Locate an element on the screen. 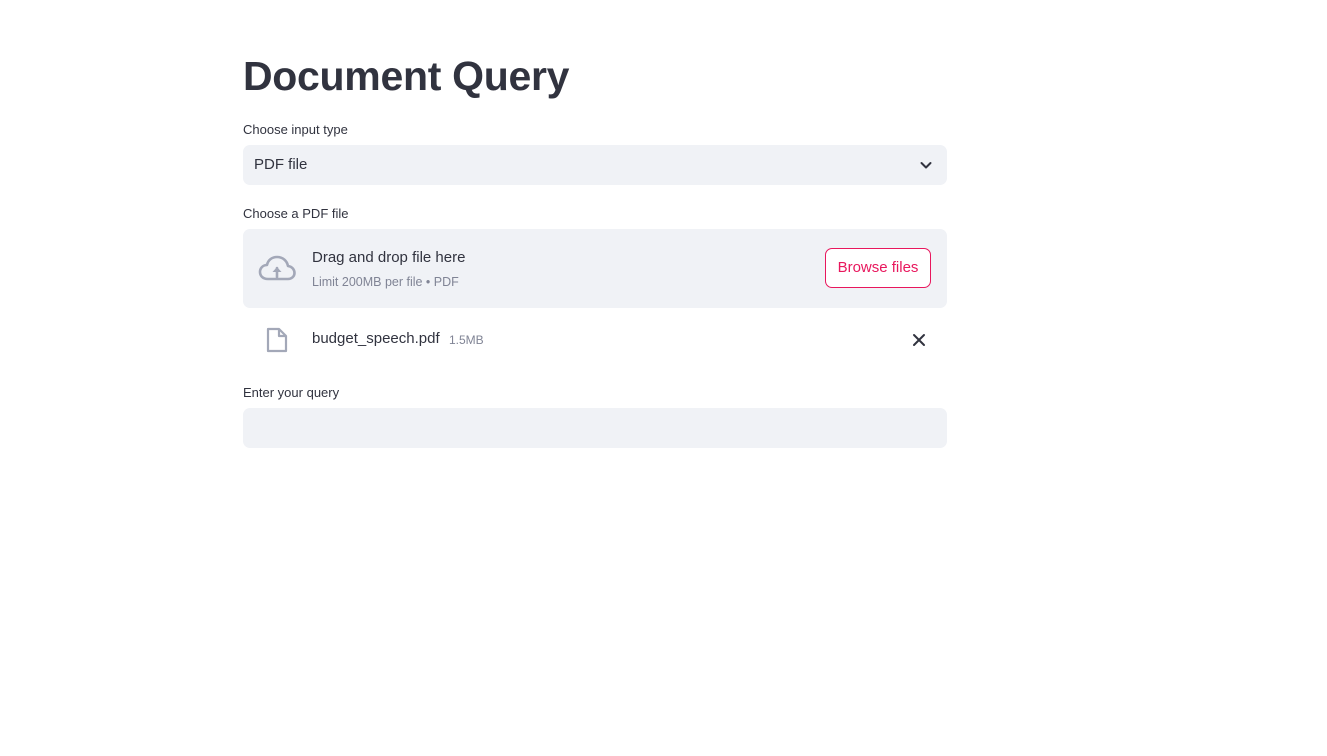 This screenshot has height=756, width=1327. query-label: Enter your query is located at coordinates (291, 392).